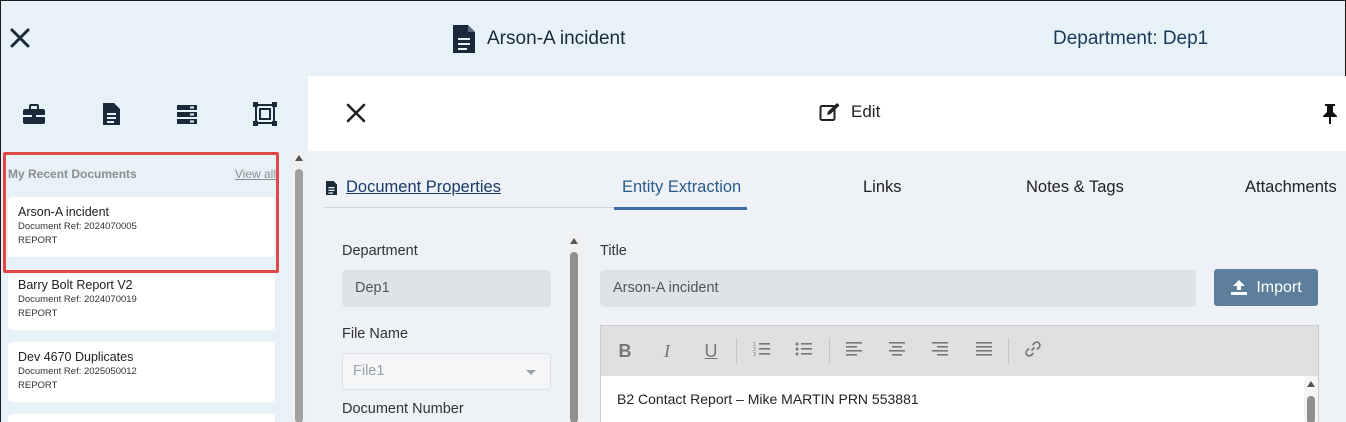 Image resolution: width=1346 pixels, height=422 pixels. What do you see at coordinates (380, 251) in the screenshot?
I see `department-field-label: Department` at bounding box center [380, 251].